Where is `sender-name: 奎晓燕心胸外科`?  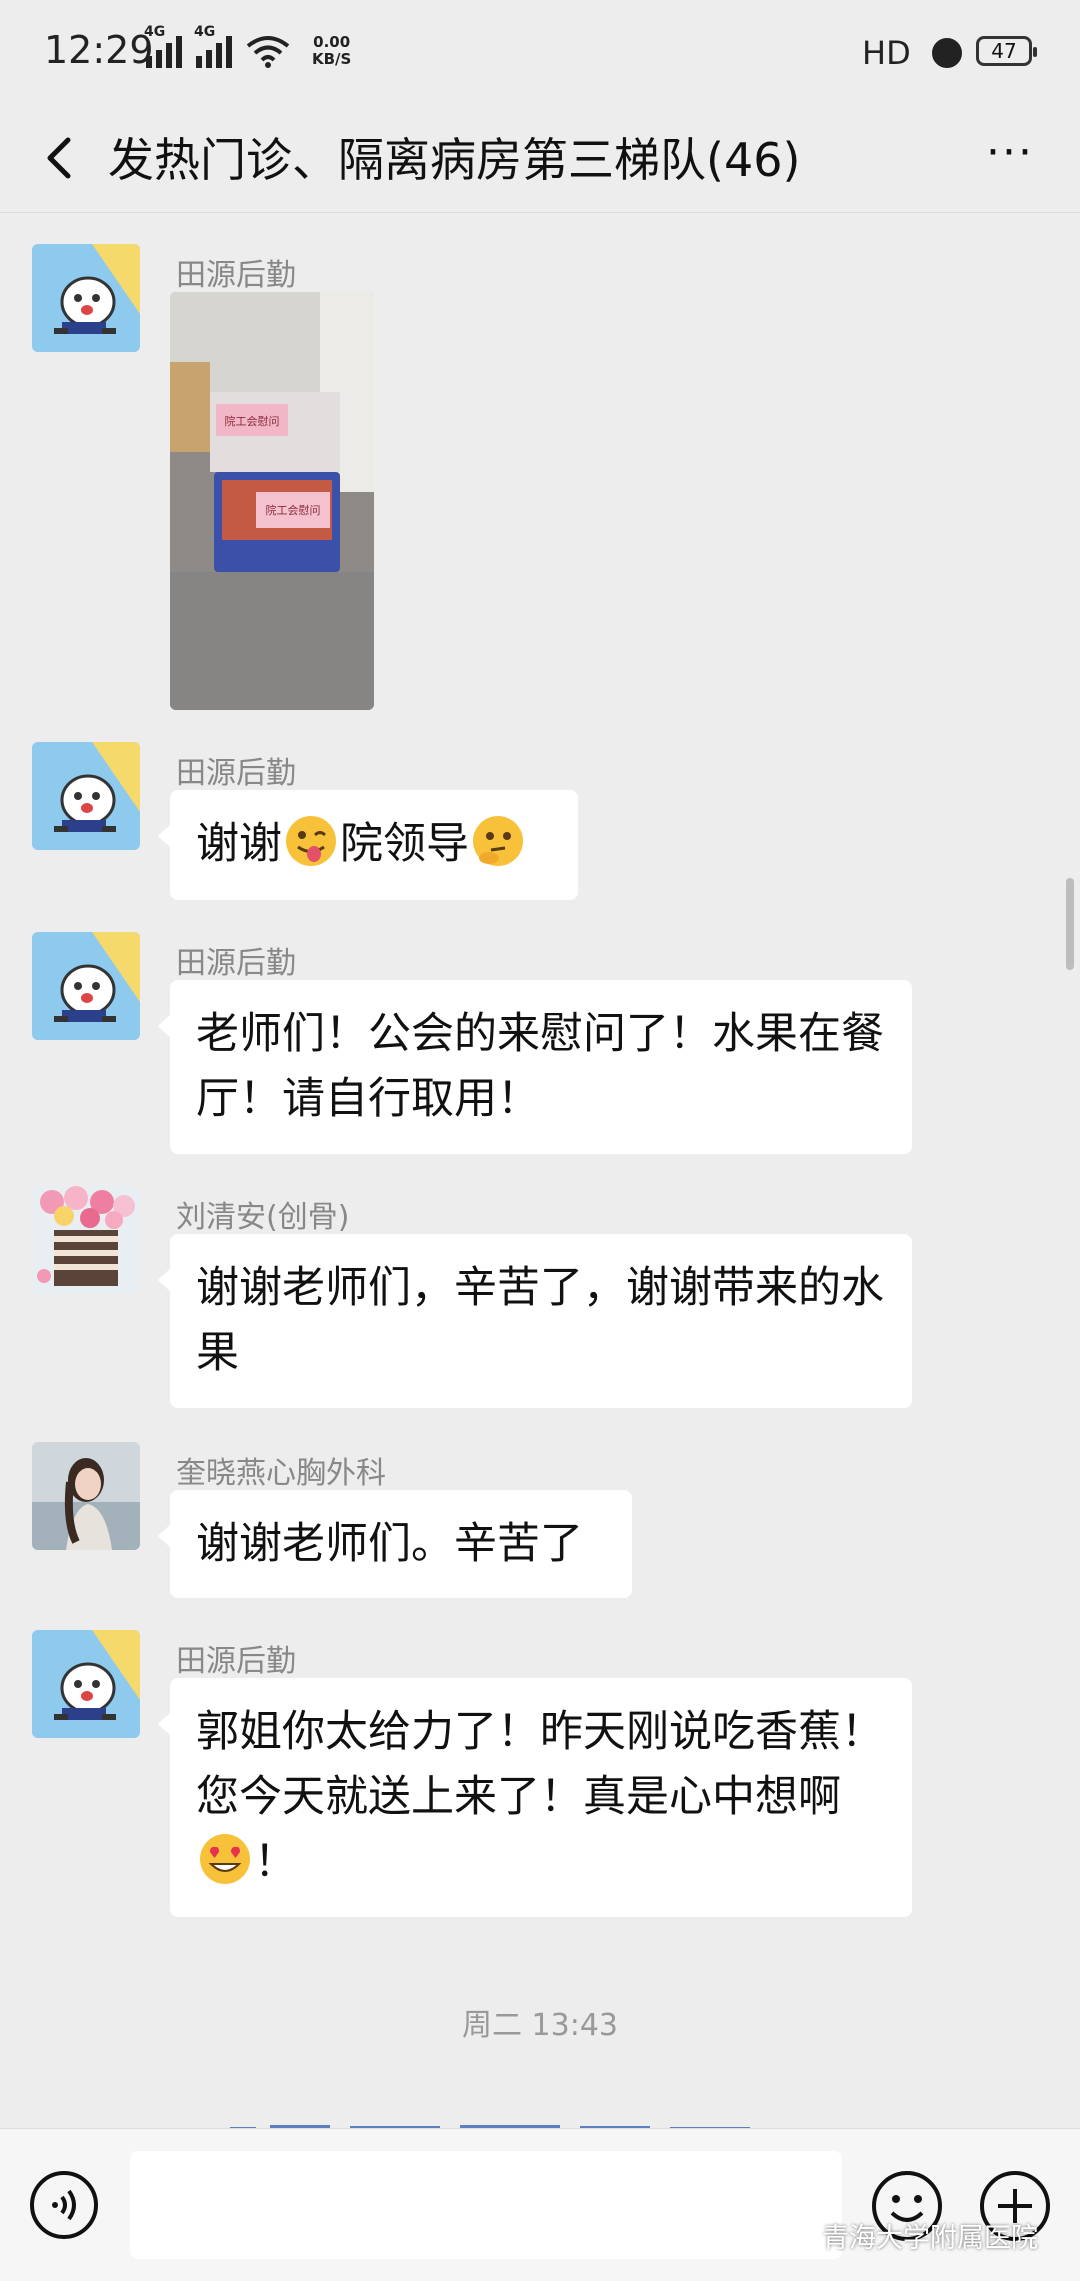
sender-name: 奎晓燕心胸外科 is located at coordinates (281, 1473).